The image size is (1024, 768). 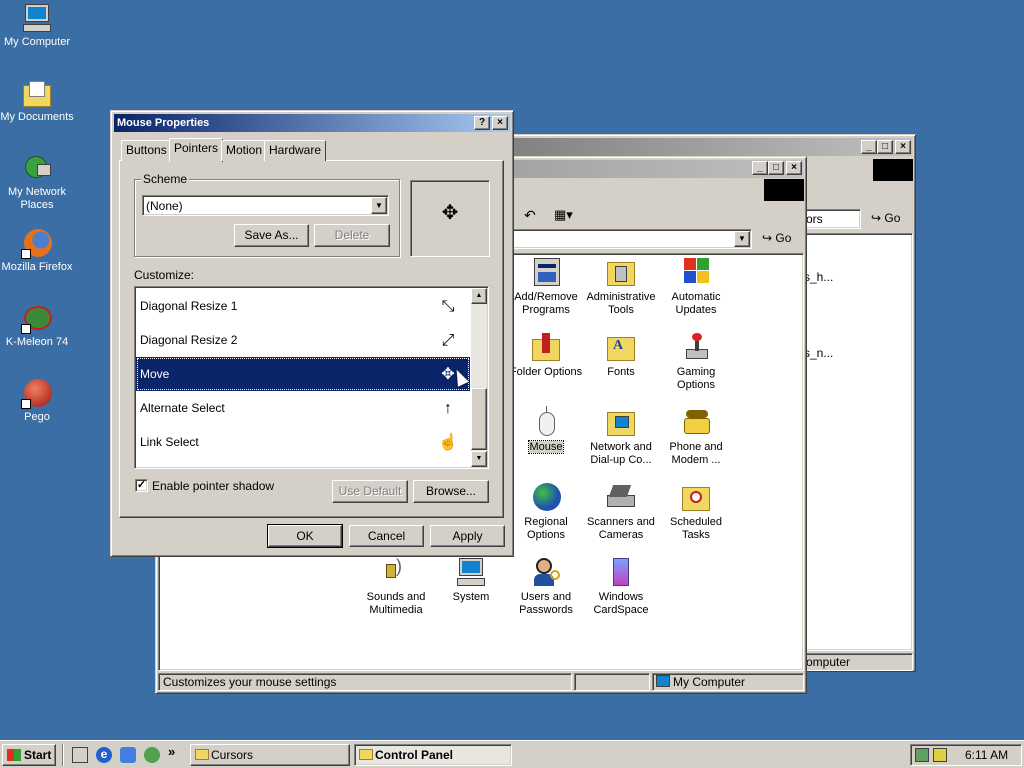 I want to click on scheme-dropdown: (None) ▼, so click(x=265, y=205).